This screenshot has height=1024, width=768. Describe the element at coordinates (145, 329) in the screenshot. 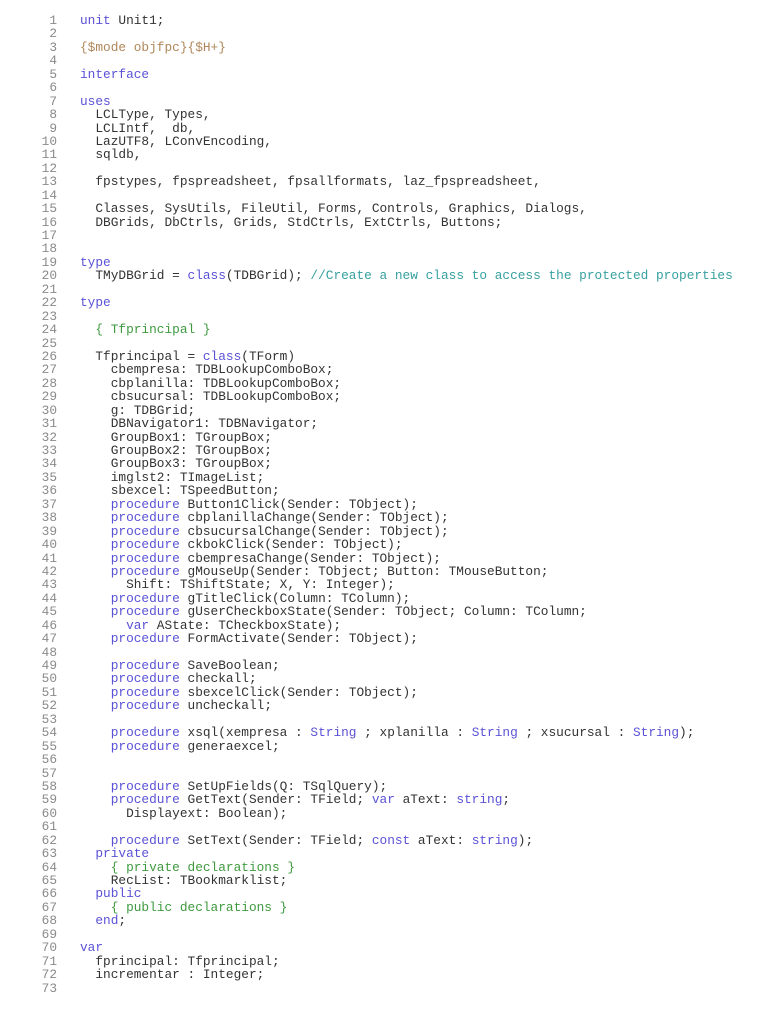

I see `line-content: { Tfprincipal }` at that location.